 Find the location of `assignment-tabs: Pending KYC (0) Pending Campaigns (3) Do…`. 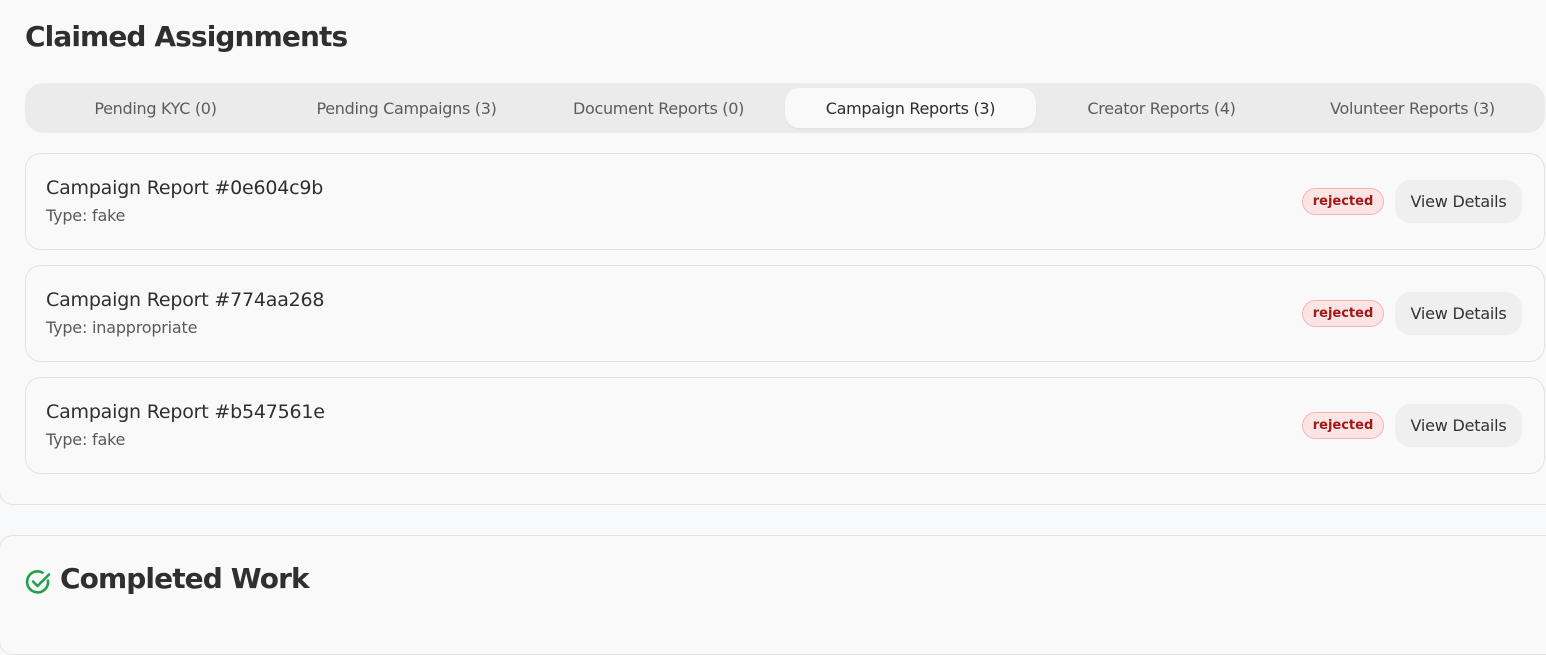

assignment-tabs: Pending KYC (0) Pending Campaigns (3) Do… is located at coordinates (785, 108).